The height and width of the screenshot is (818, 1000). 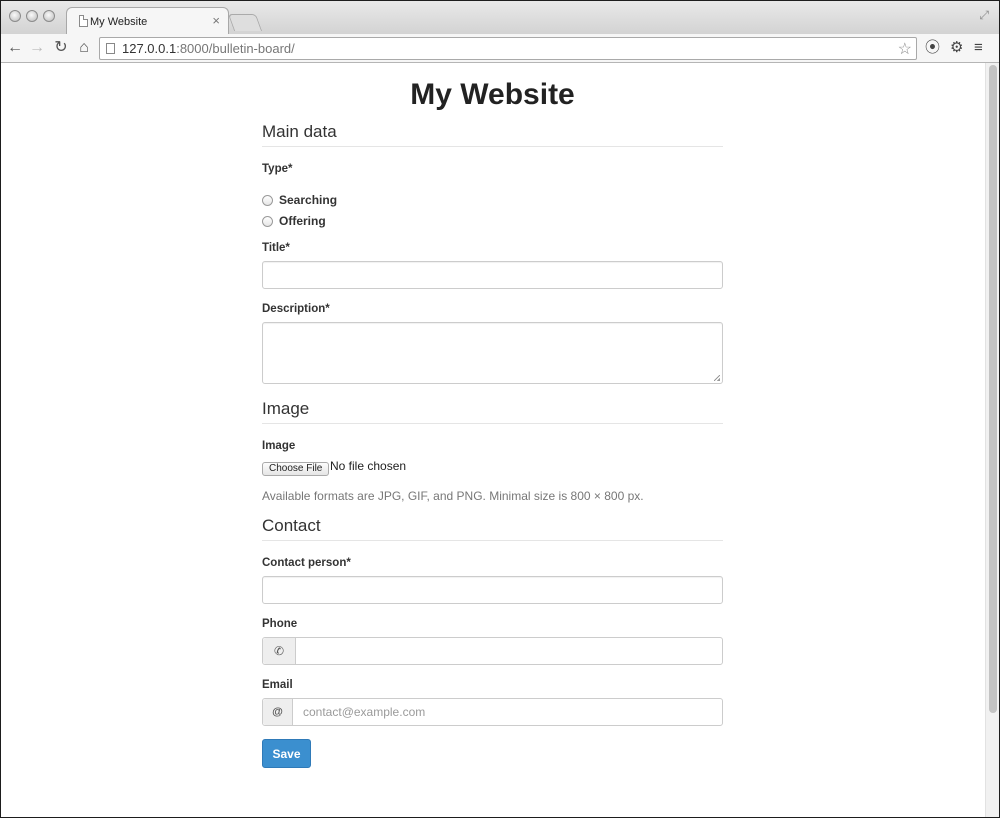 What do you see at coordinates (216, 21) in the screenshot?
I see `tab-close-icon: ×` at bounding box center [216, 21].